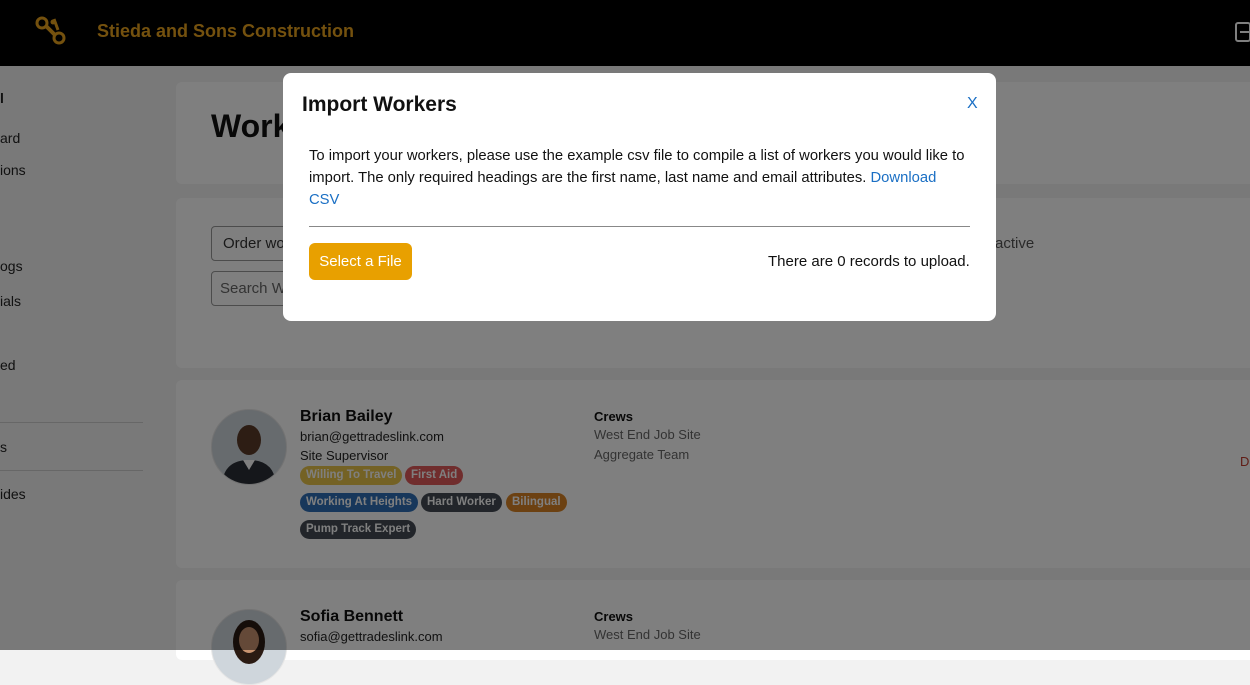  I want to click on records-count-text: There are 0 records to upload., so click(869, 261).